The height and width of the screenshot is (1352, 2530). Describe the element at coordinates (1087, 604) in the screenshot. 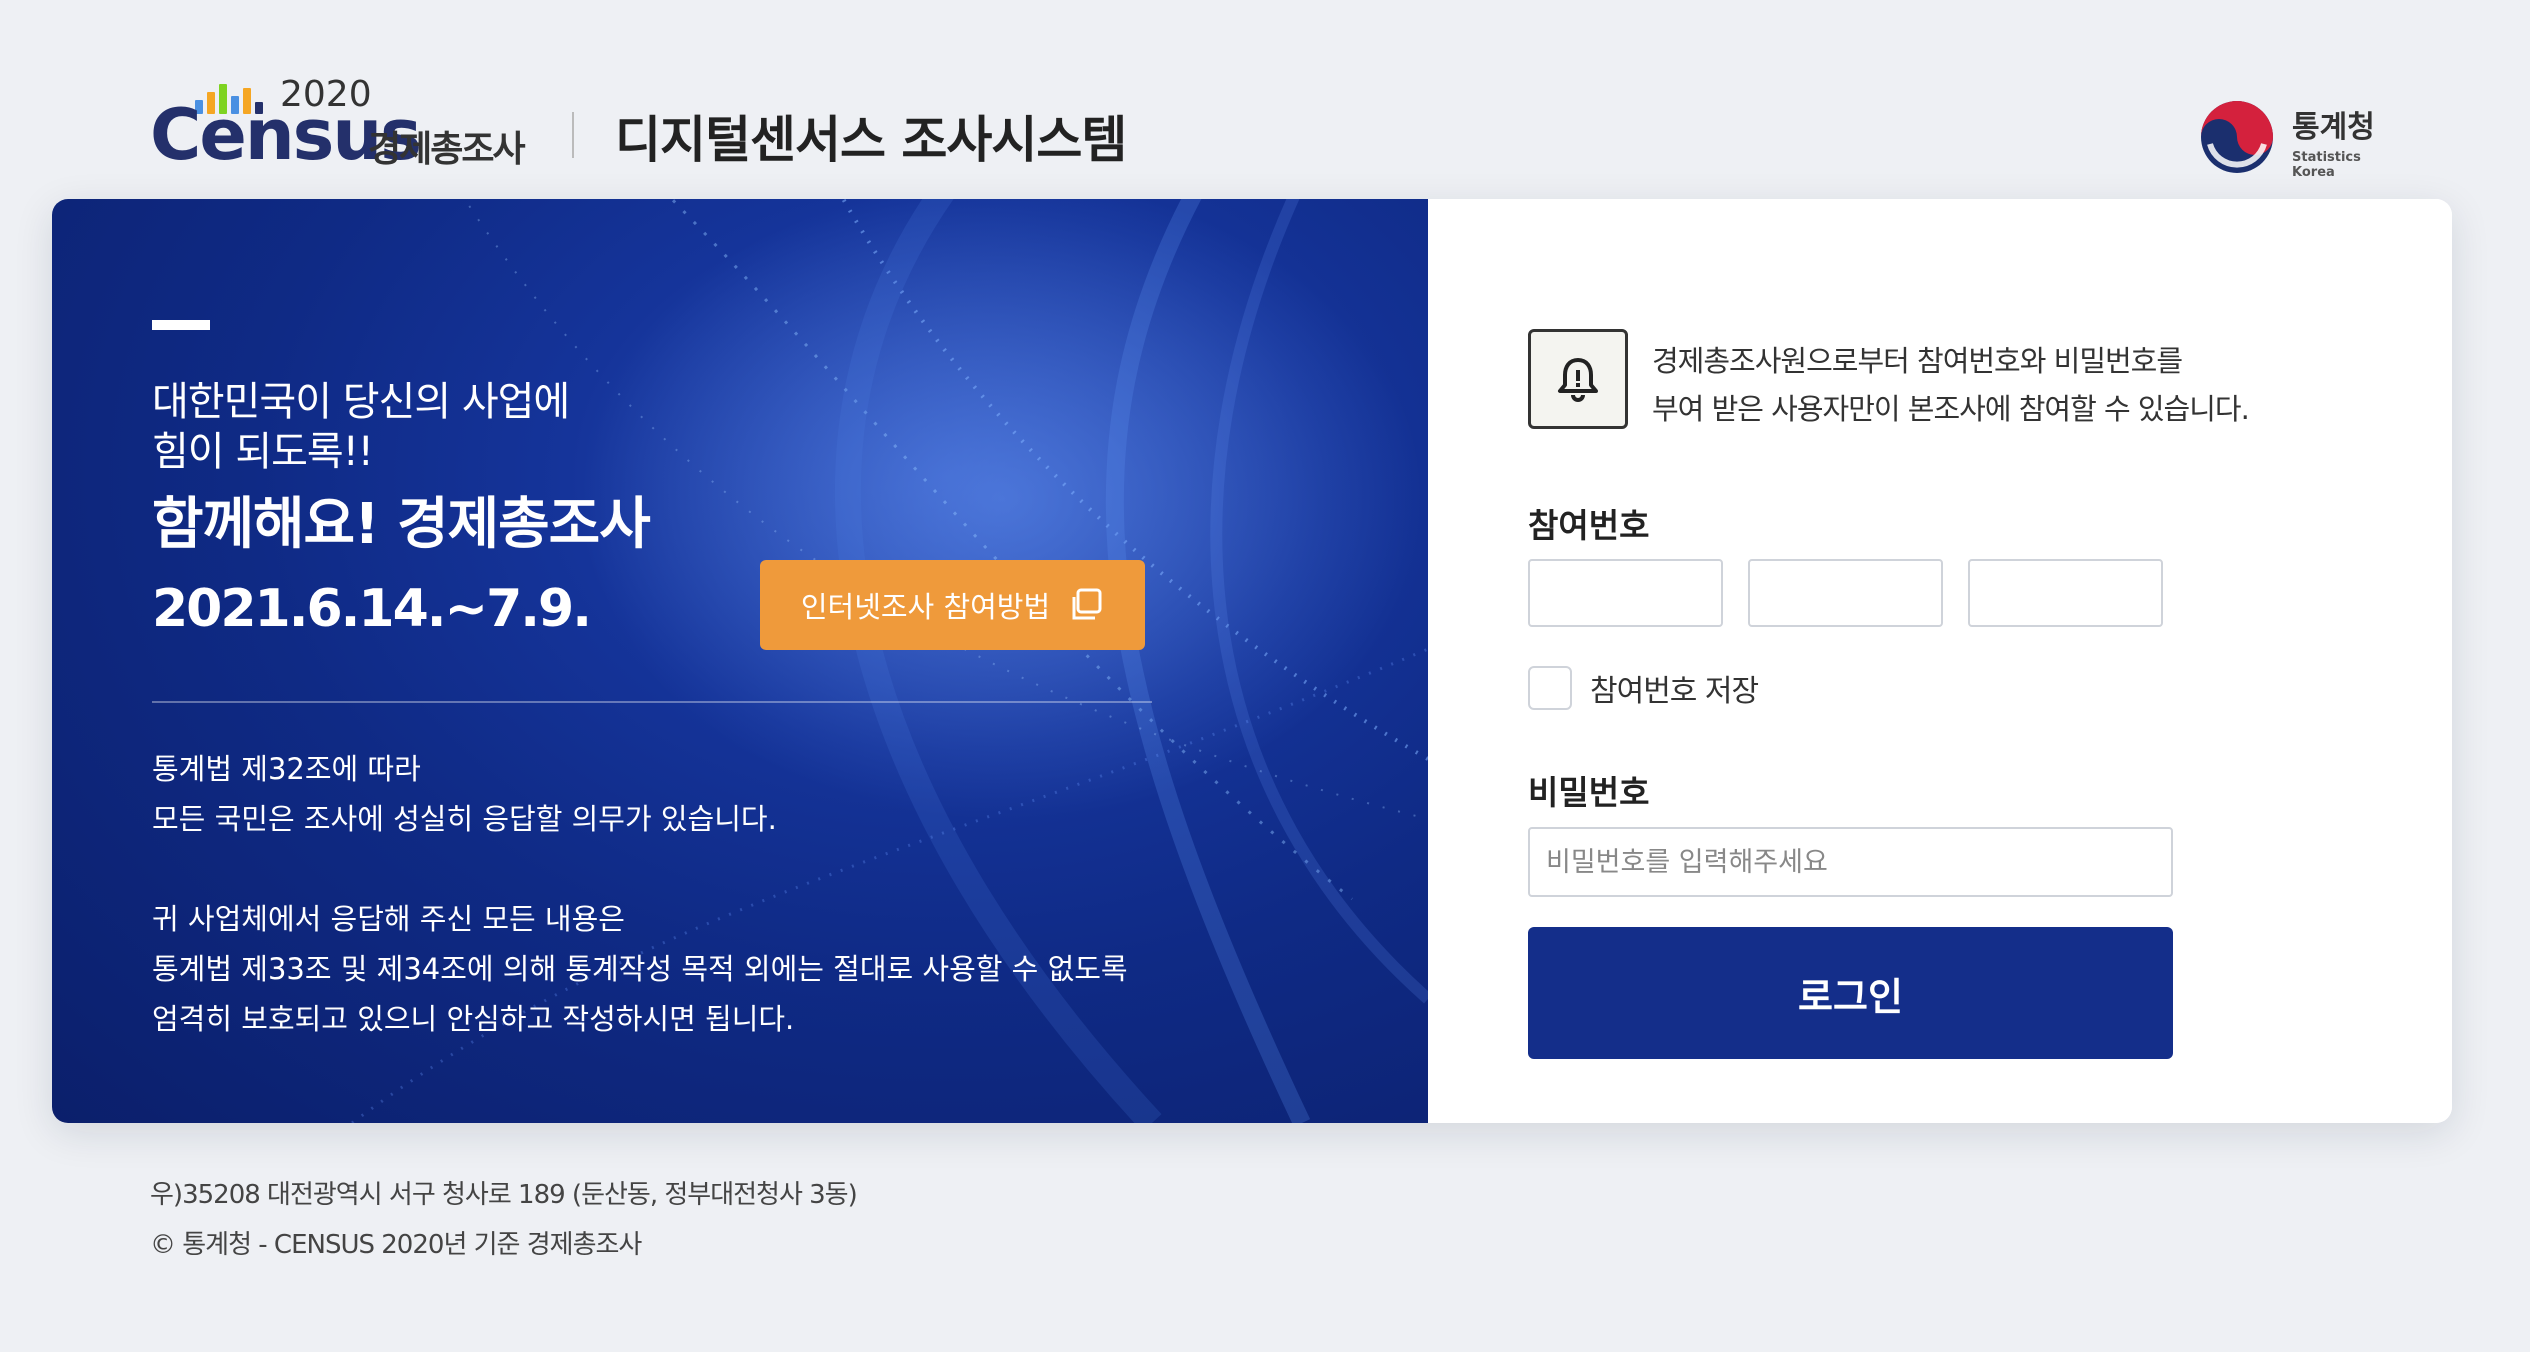

I see `copy-window-icon` at that location.